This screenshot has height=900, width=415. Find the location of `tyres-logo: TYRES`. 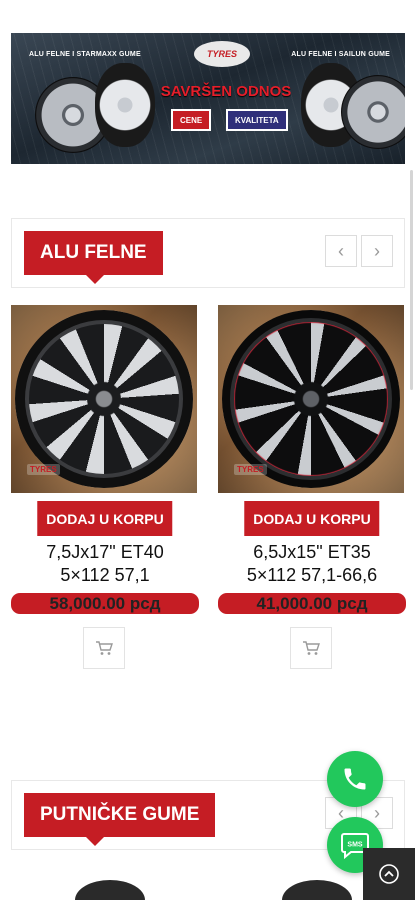

tyres-logo: TYRES is located at coordinates (222, 54).